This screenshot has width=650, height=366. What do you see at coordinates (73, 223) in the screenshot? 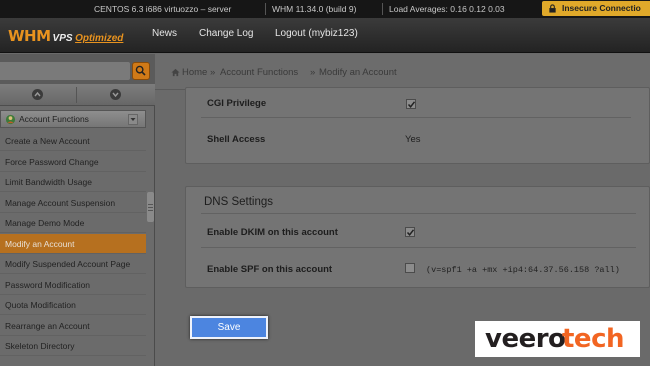
I see `sidebar-item-manage-demo-mode: Manage Demo Mode` at bounding box center [73, 223].